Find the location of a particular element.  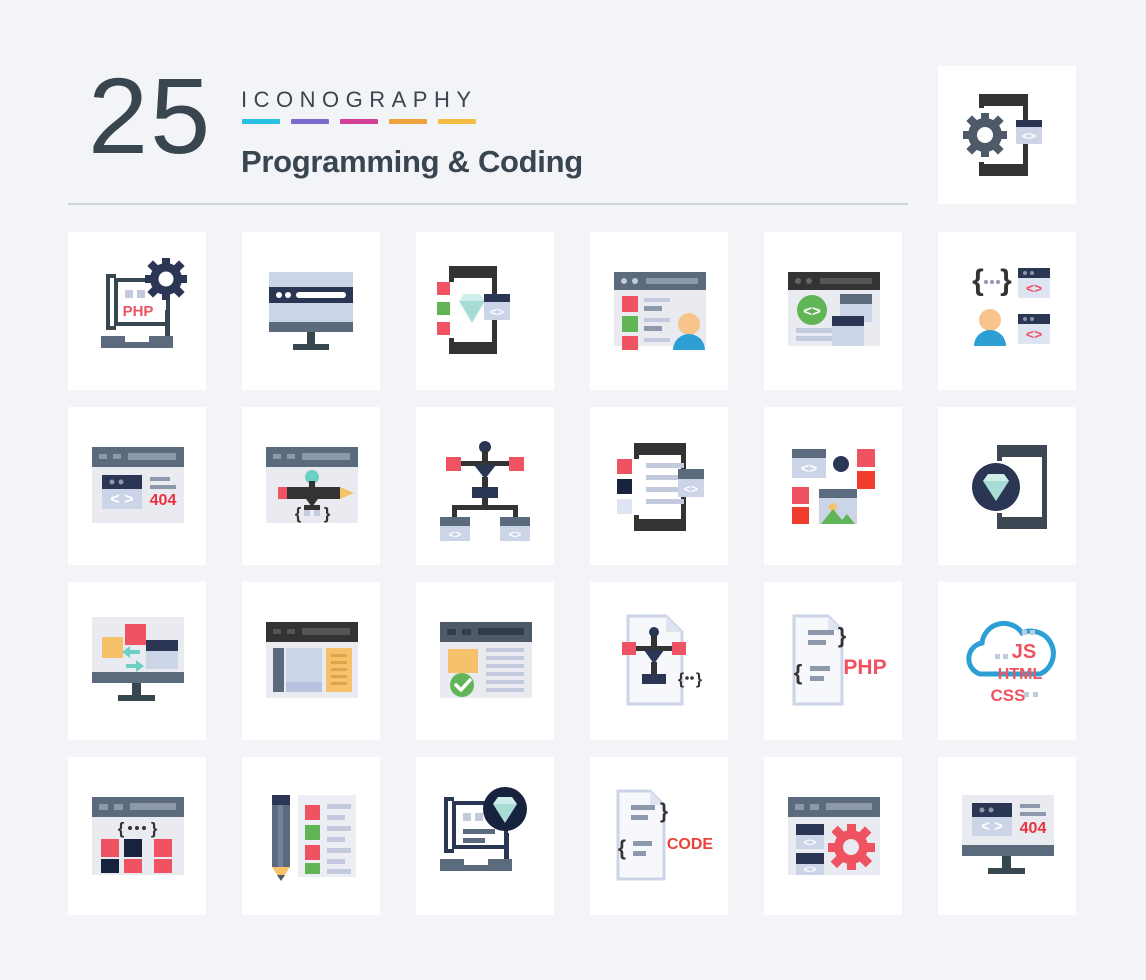

icon-cell-laptop-diamond is located at coordinates (485, 836).